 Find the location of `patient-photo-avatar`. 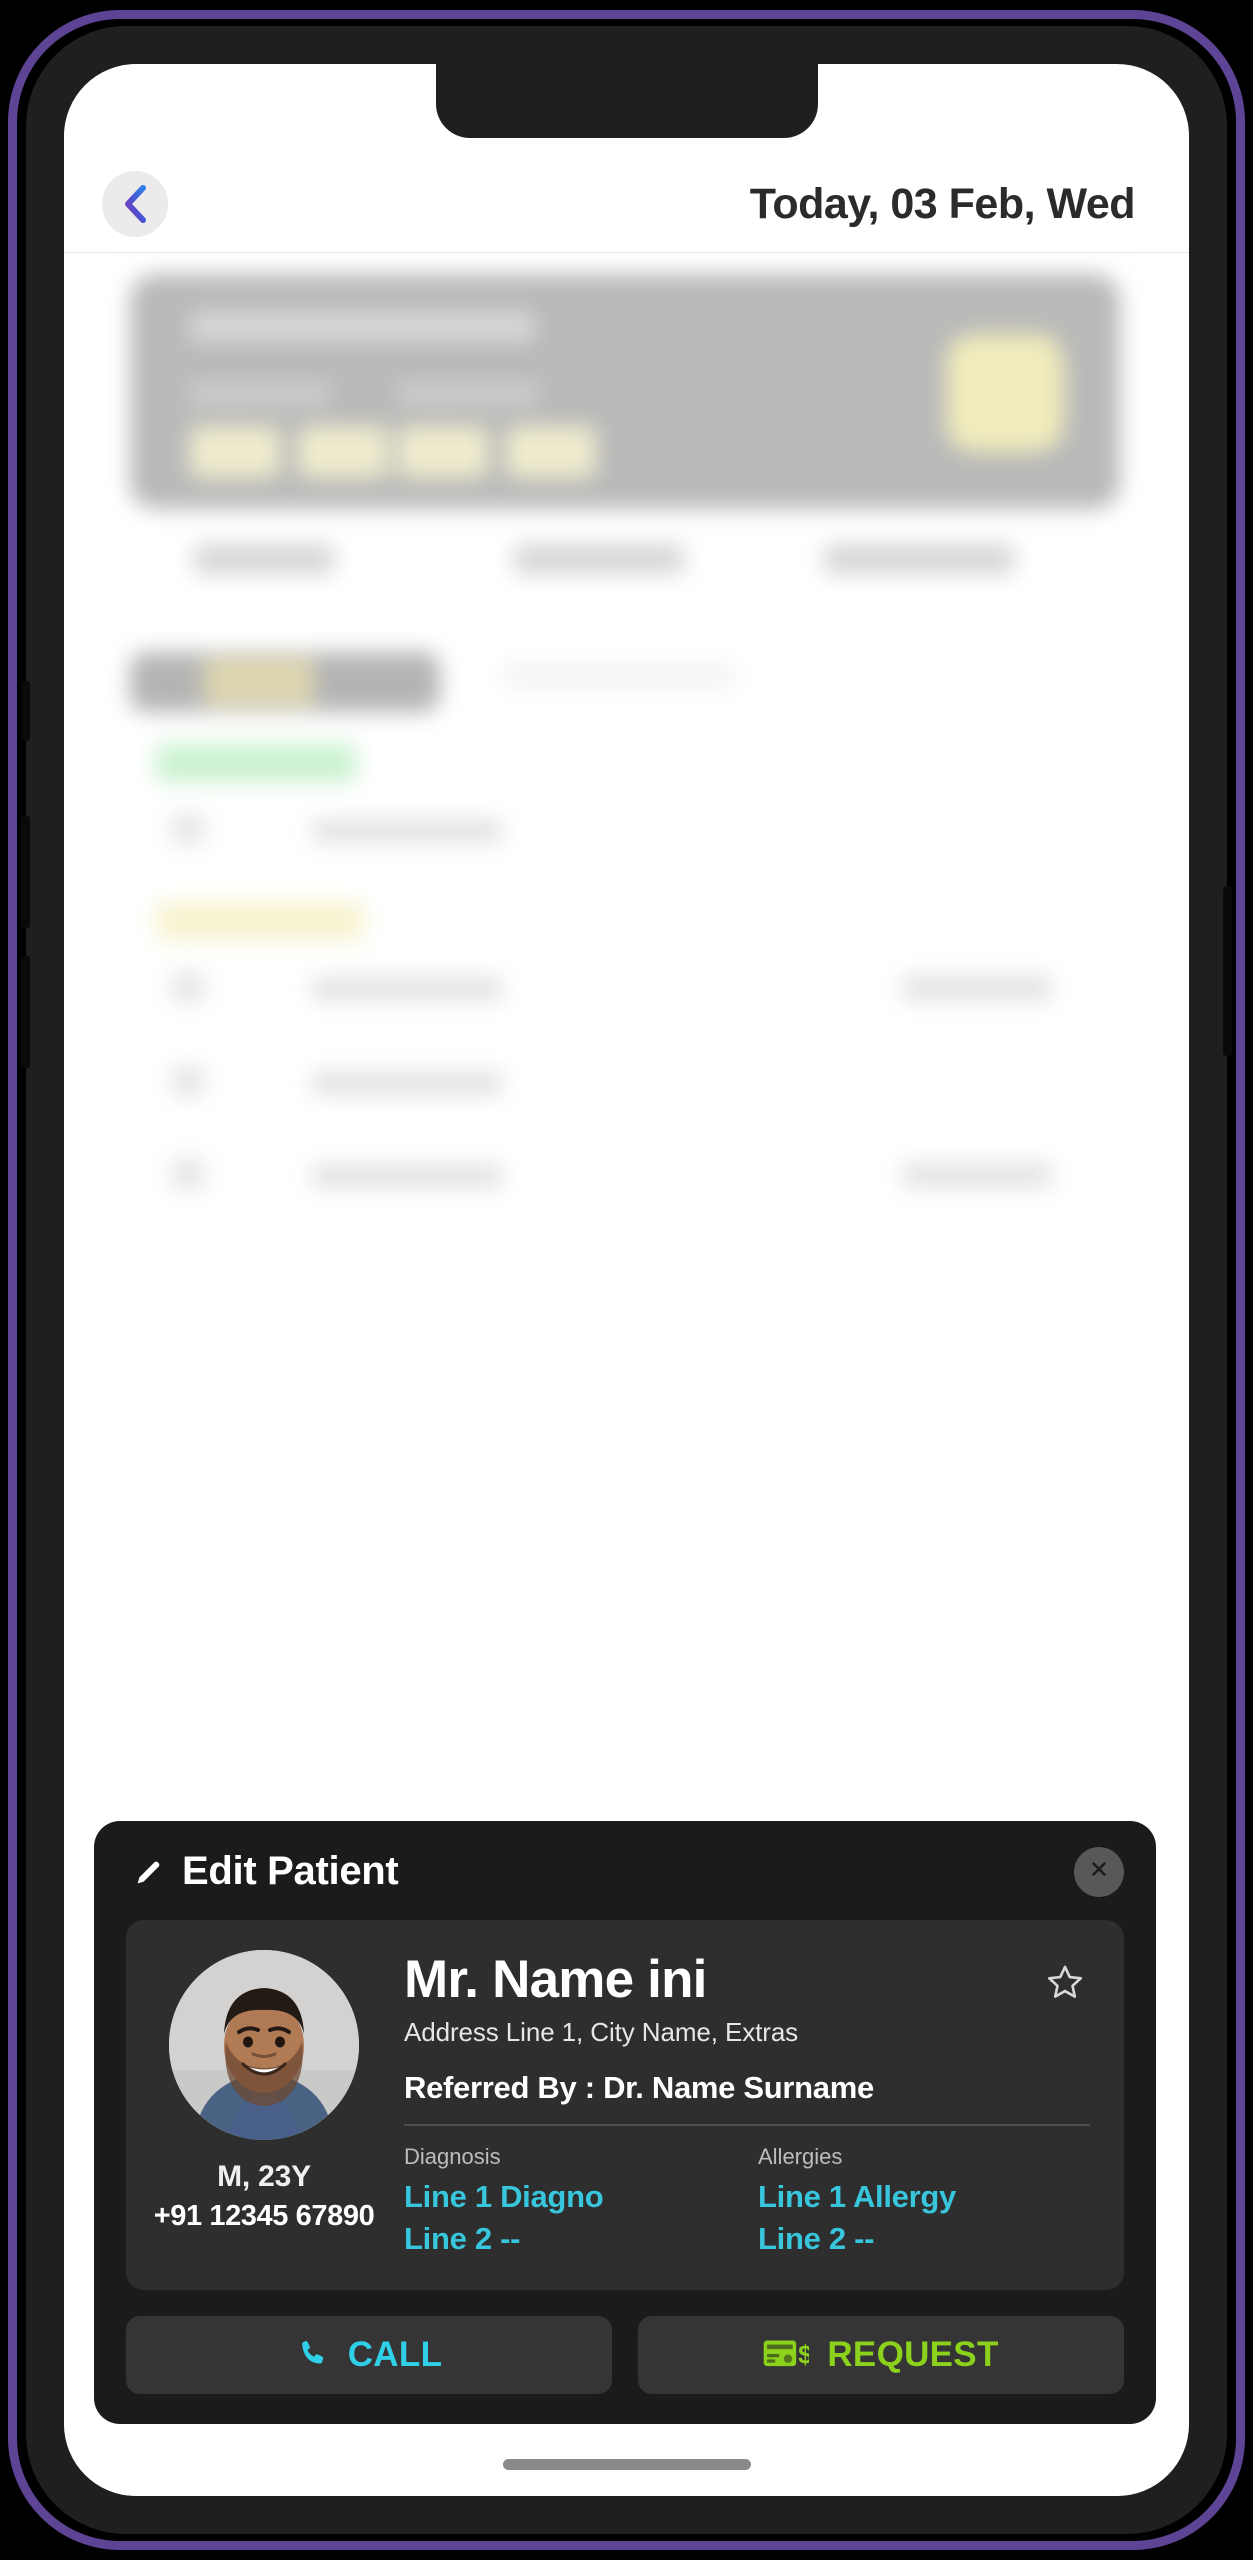

patient-photo-avatar is located at coordinates (264, 2045).